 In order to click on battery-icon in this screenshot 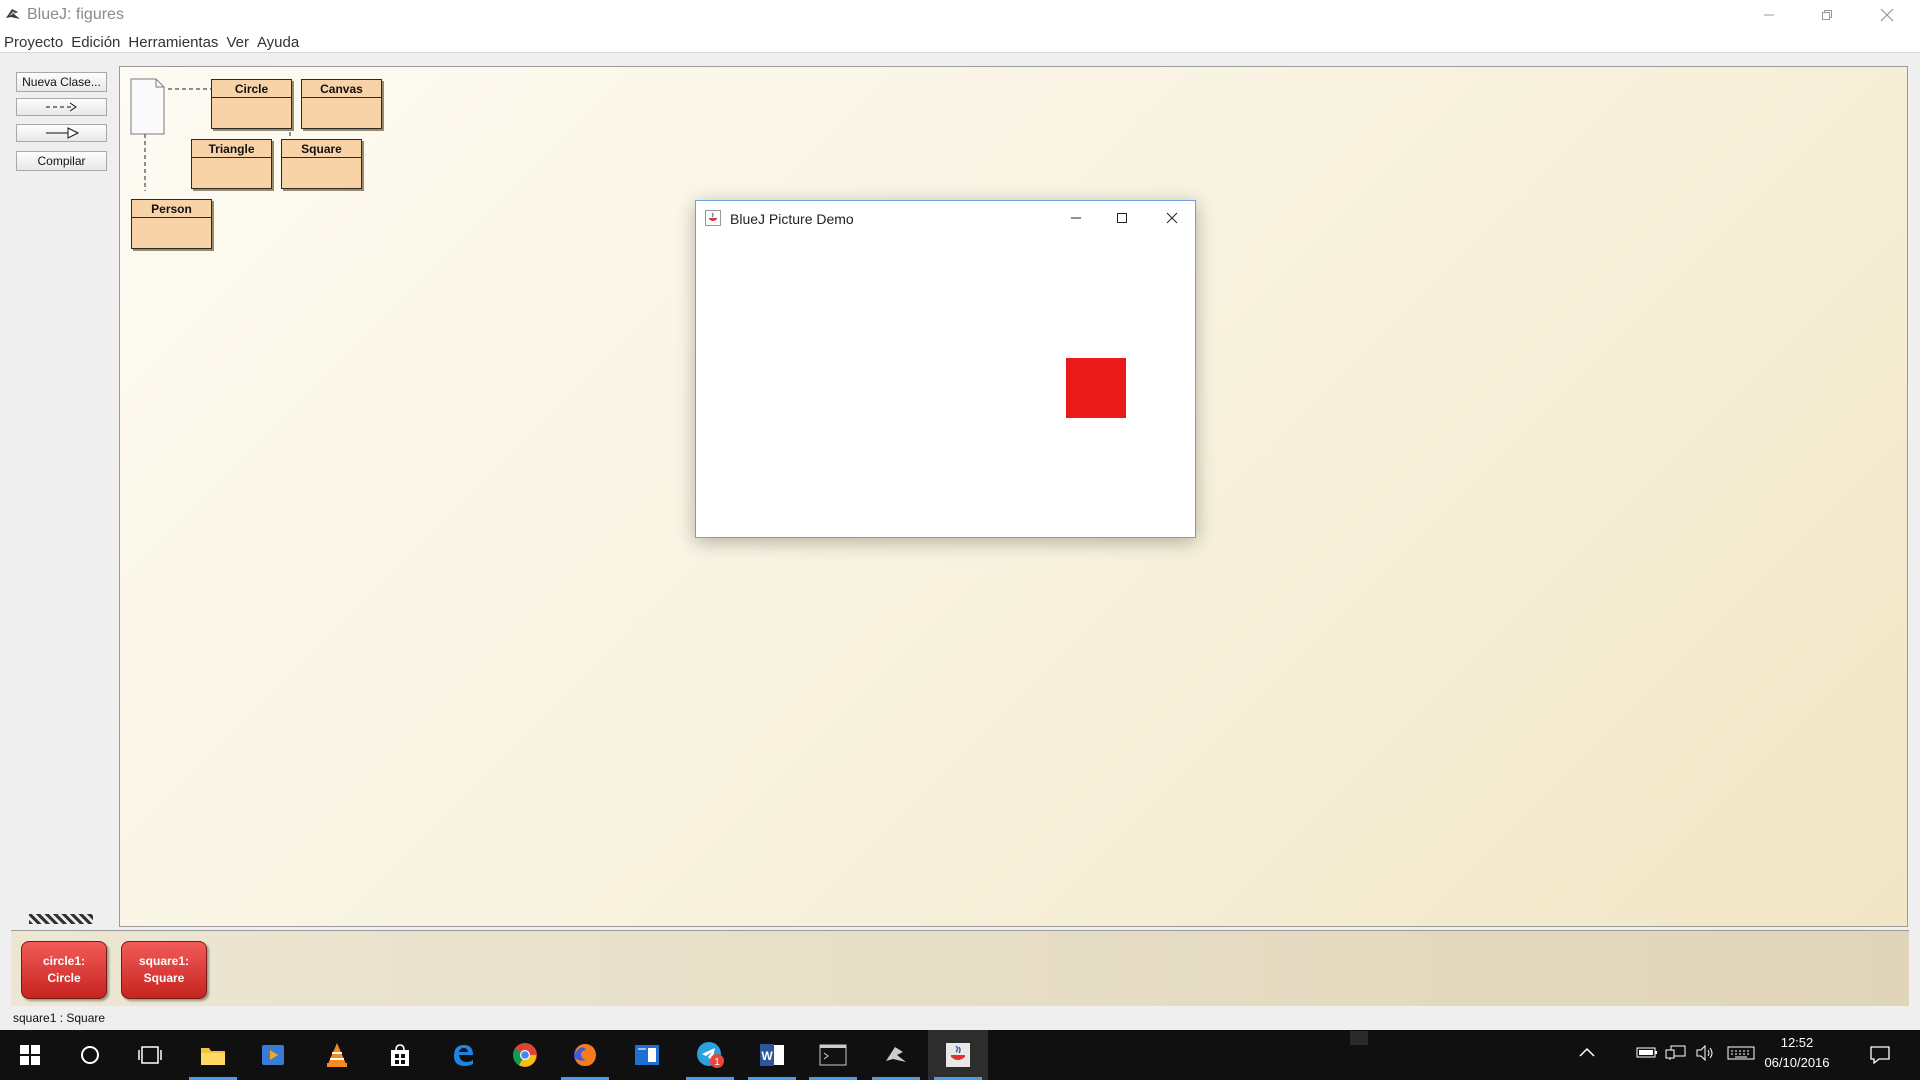, I will do `click(1647, 1052)`.